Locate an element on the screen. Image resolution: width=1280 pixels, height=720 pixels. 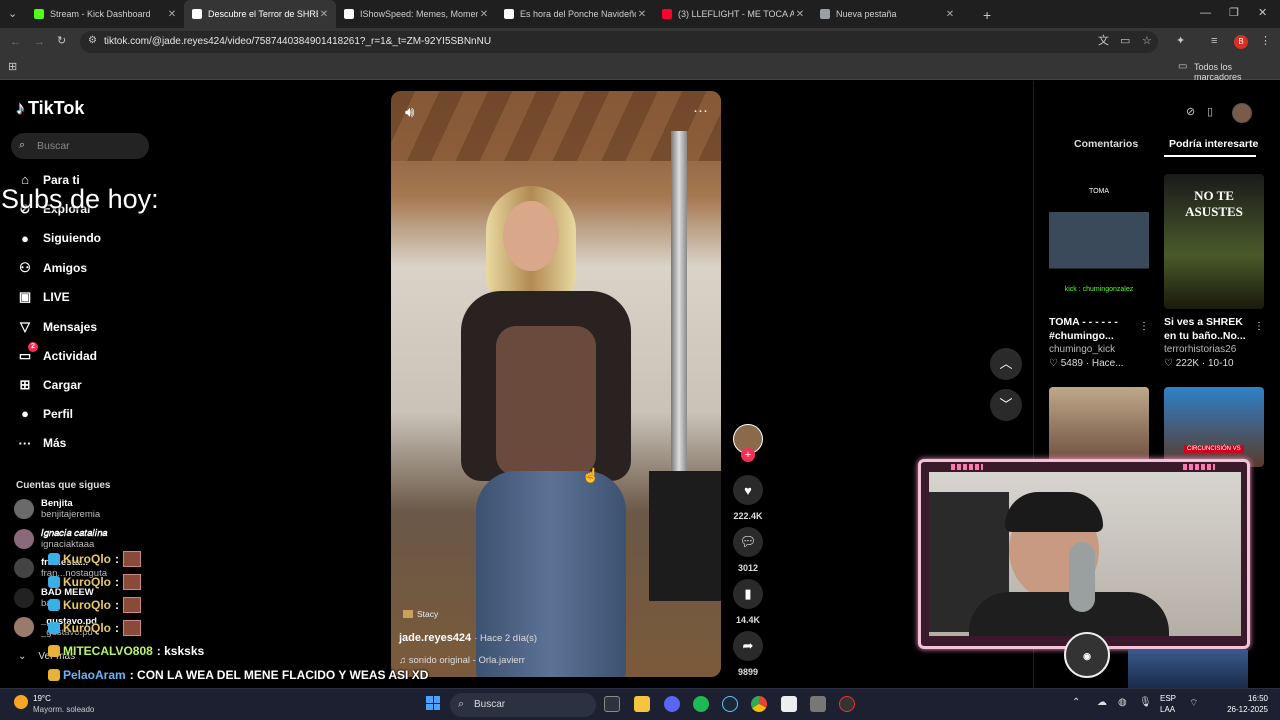
site-info-icon: ⚙ is located at coordinates (92, 41).